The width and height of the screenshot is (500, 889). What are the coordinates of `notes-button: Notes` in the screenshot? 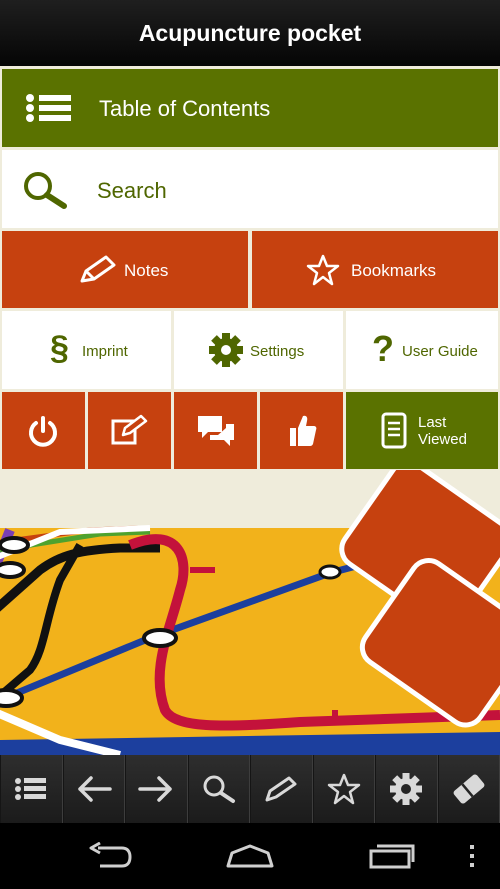 It's located at (125, 269).